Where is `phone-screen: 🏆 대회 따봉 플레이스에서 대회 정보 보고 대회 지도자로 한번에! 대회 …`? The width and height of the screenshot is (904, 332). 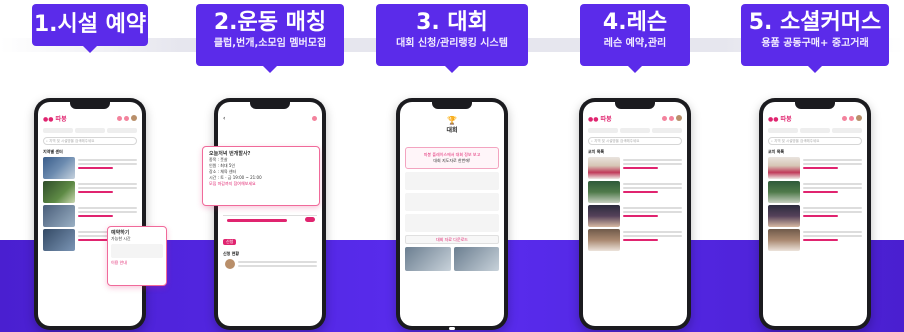 phone-screen: 🏆 대회 따봉 플레이스에서 대회 정보 보고 대회 지도자로 한번에! 대회 … is located at coordinates (452, 214).